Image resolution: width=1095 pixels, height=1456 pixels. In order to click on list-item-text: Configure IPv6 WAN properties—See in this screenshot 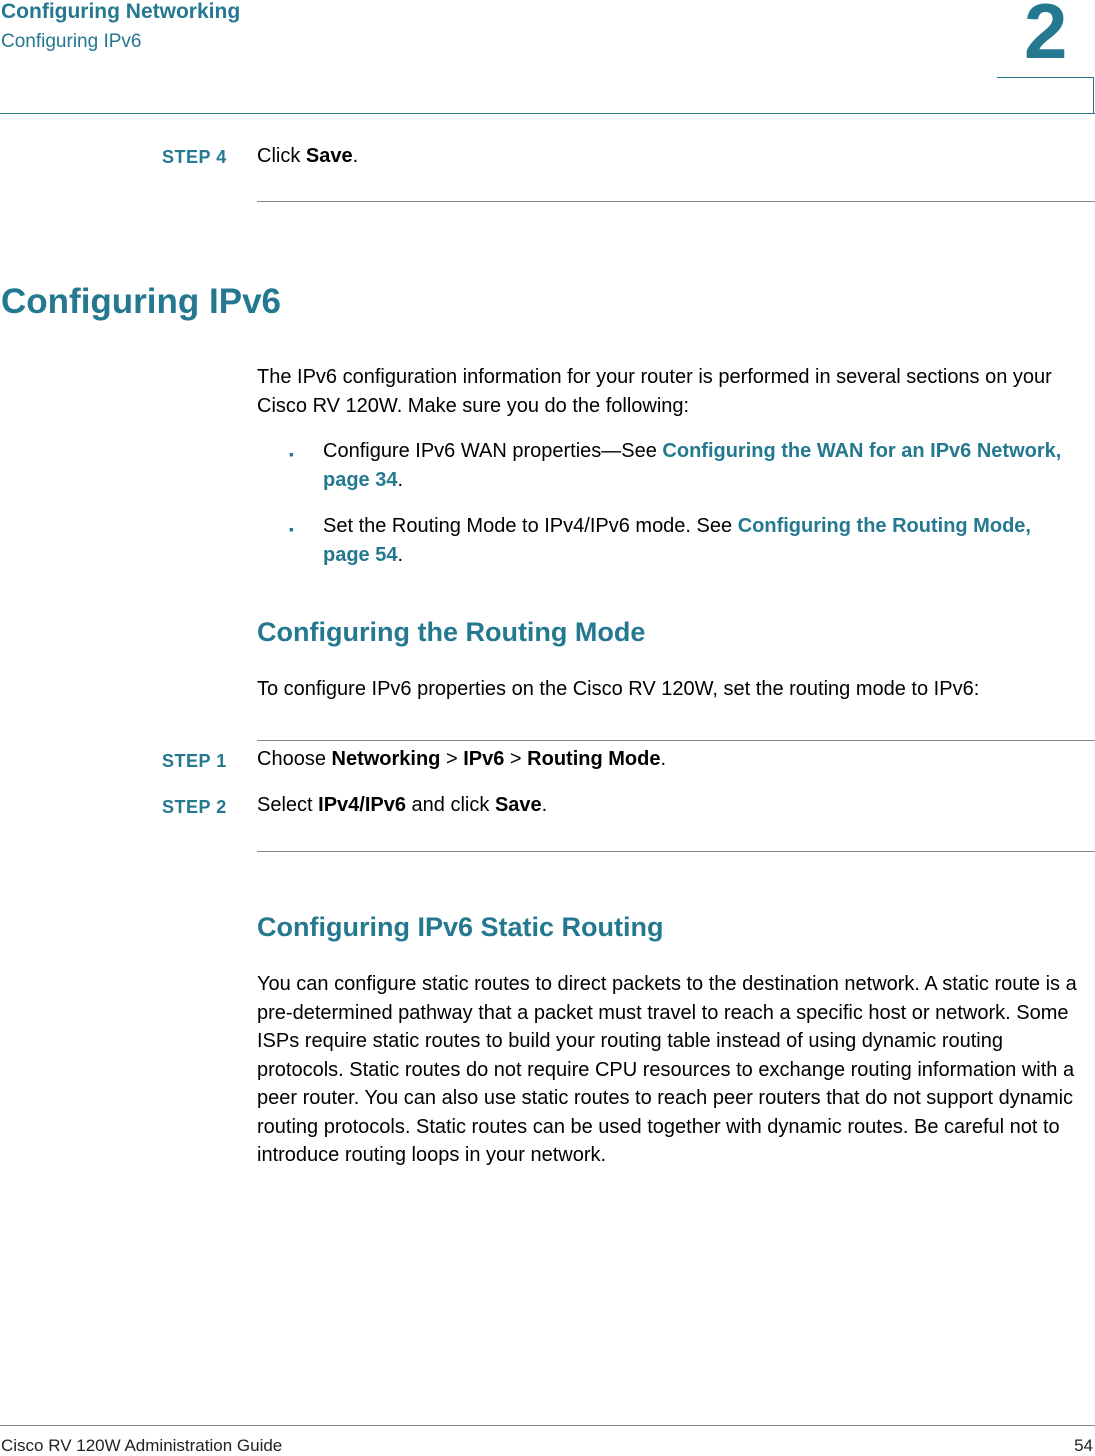, I will do `click(493, 451)`.